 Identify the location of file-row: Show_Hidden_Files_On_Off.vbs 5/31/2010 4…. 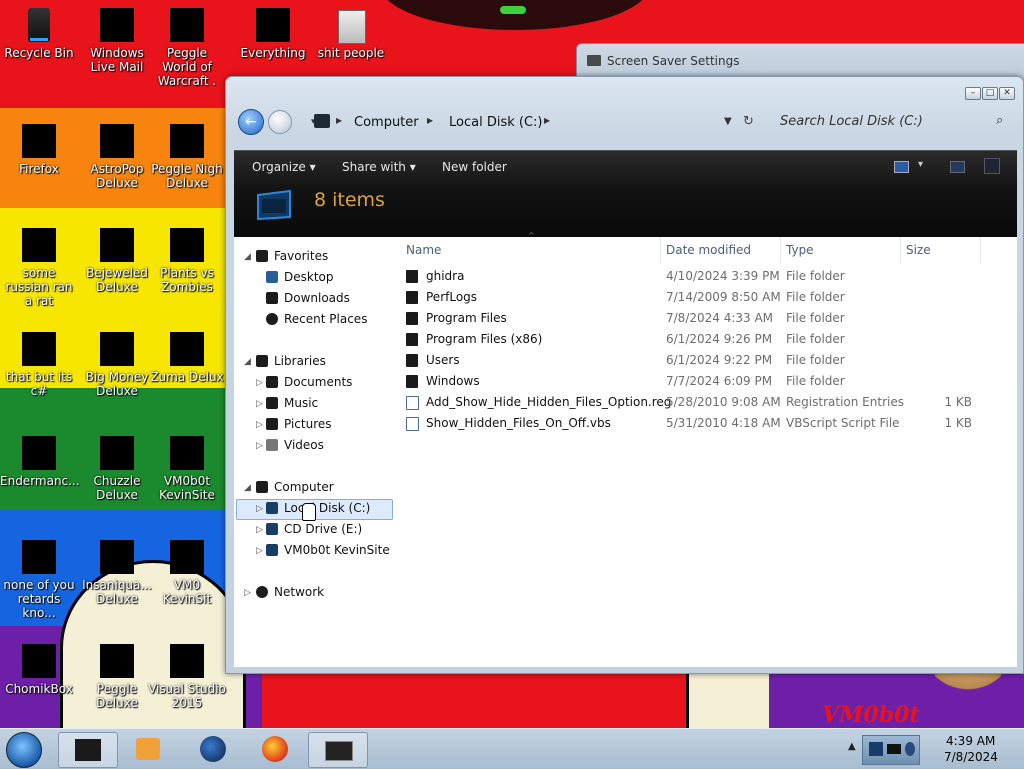
(709, 424).